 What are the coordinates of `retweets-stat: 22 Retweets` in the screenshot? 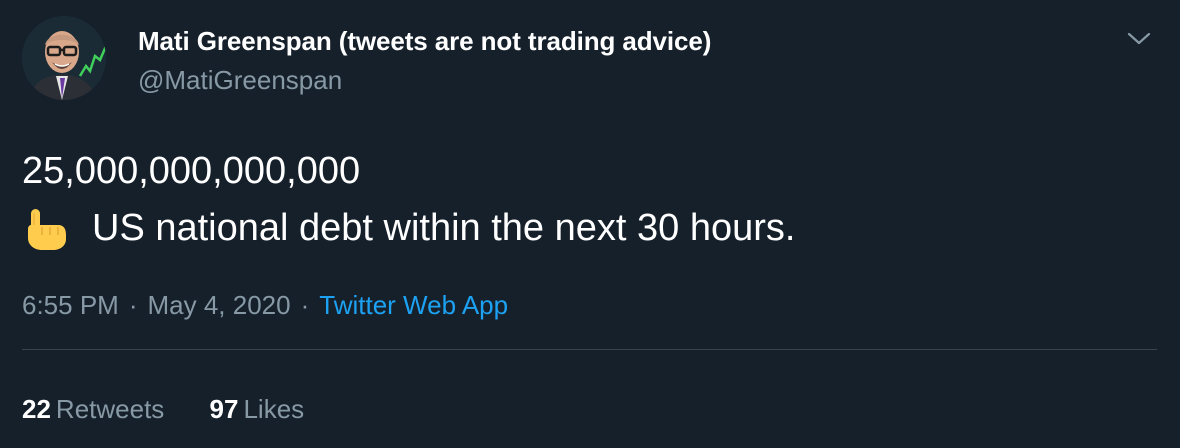 It's located at (93, 409).